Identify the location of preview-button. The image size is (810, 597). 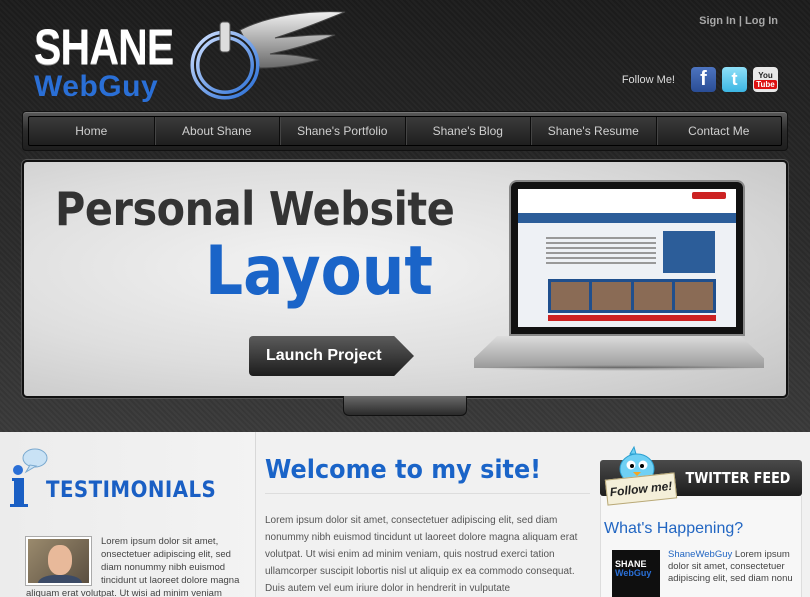
(709, 195).